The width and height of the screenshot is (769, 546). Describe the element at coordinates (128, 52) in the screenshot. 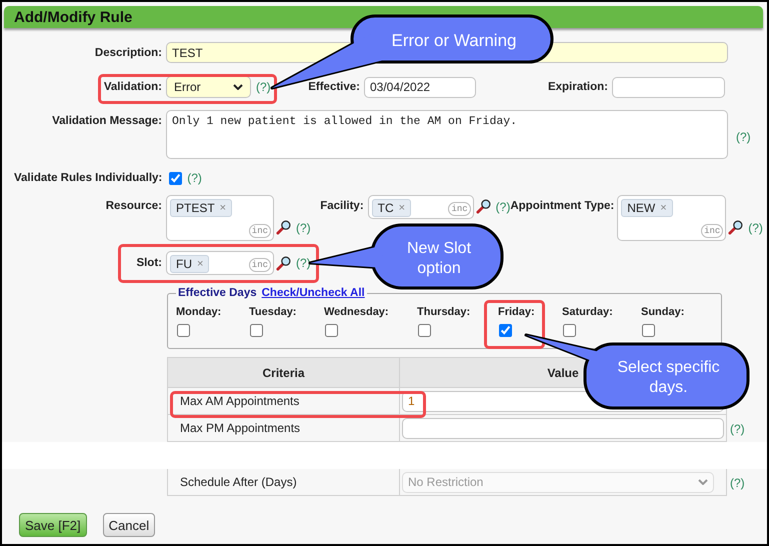

I see `field-label: Description:` at that location.